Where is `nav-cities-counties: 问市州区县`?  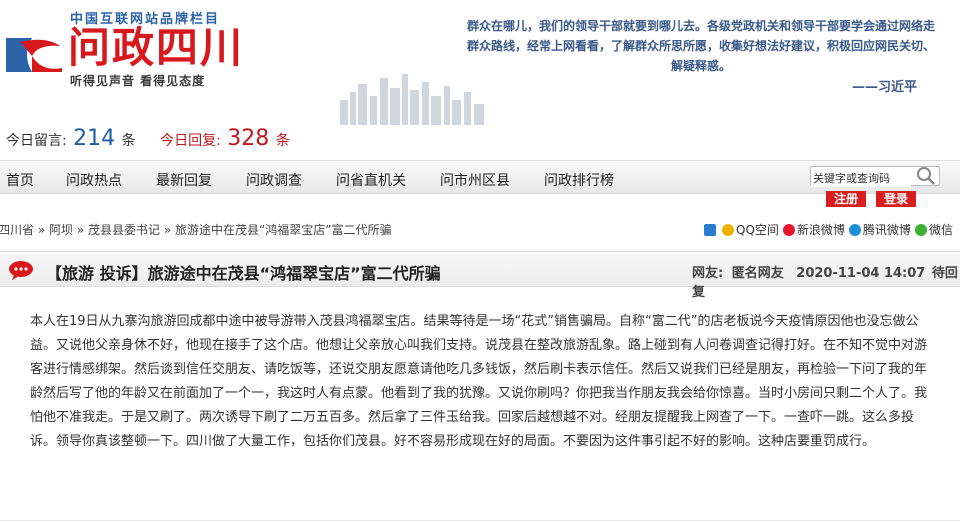
nav-cities-counties: 问市州区县 is located at coordinates (475, 180).